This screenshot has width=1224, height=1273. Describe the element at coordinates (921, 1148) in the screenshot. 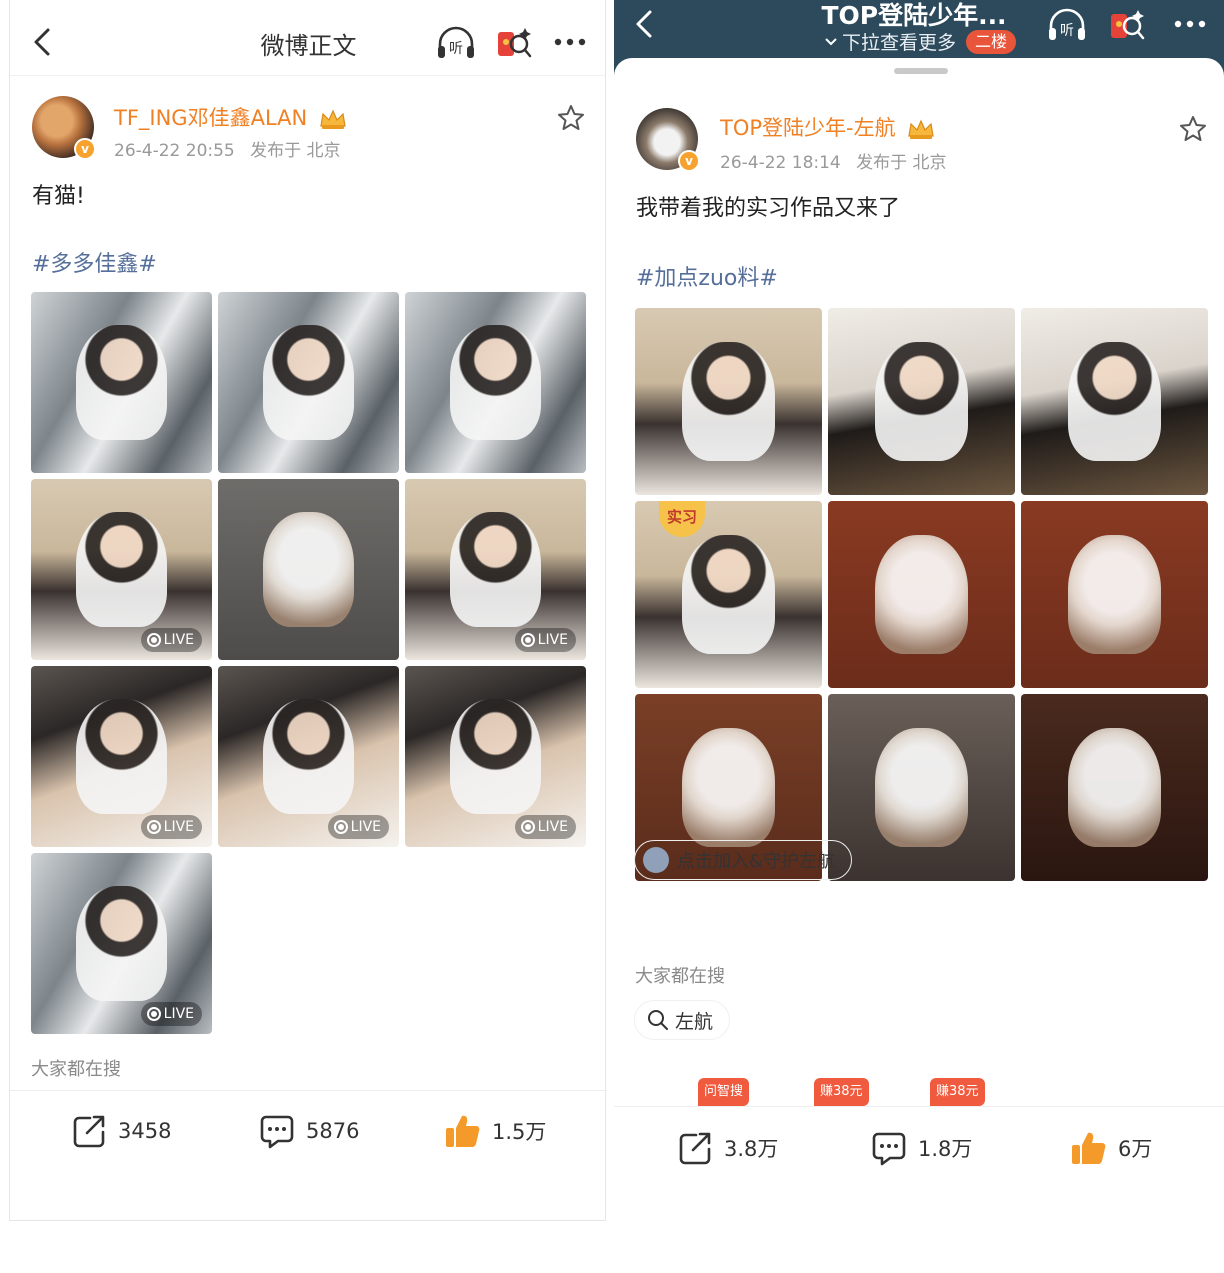

I see `comment-button: 1.8万` at that location.